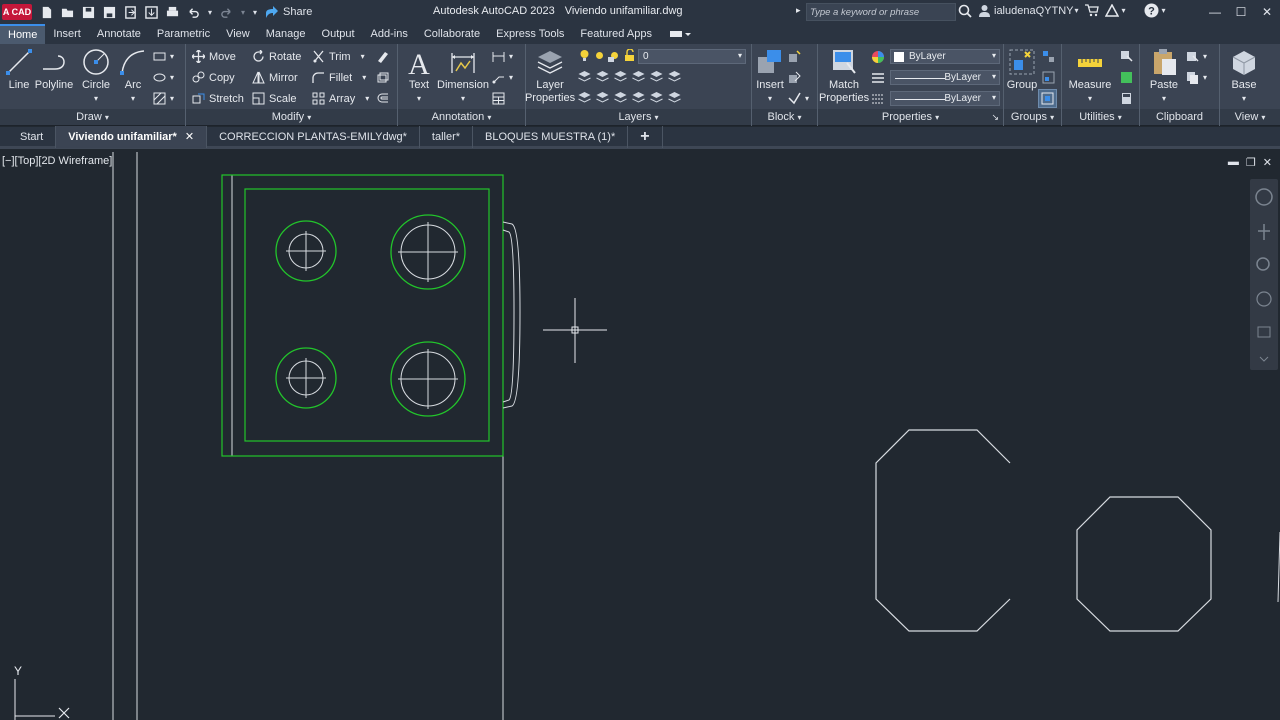 The width and height of the screenshot is (1280, 720). I want to click on tab-featured-apps: Featured Apps, so click(616, 34).